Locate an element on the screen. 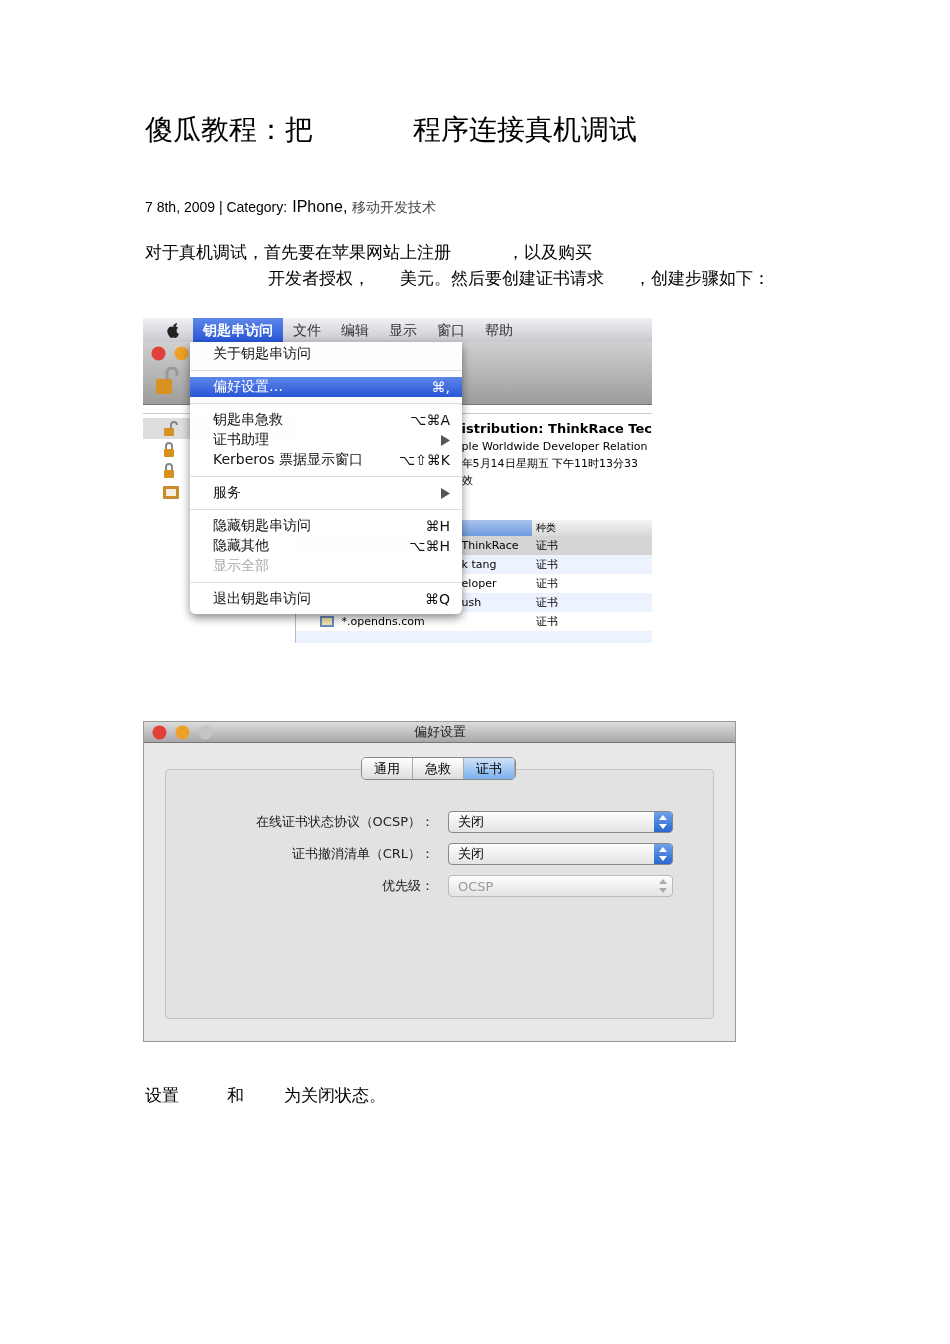 The height and width of the screenshot is (1344, 950). menu-item-label: 隐藏其他 is located at coordinates (241, 546).